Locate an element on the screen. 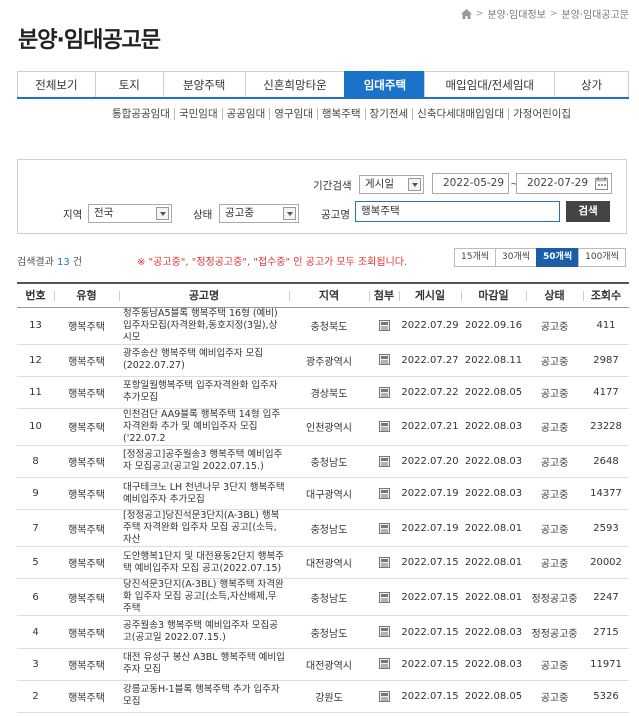 The image size is (639, 716). breadcrumb-item: 분양·임대정보 is located at coordinates (516, 13).